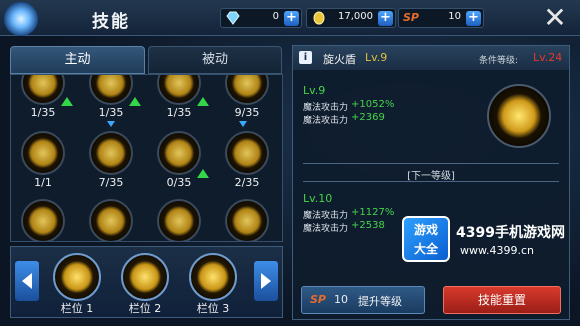  Describe the element at coordinates (426, 239) in the screenshot. I see `watermark-logo: 游戏 大全` at that location.